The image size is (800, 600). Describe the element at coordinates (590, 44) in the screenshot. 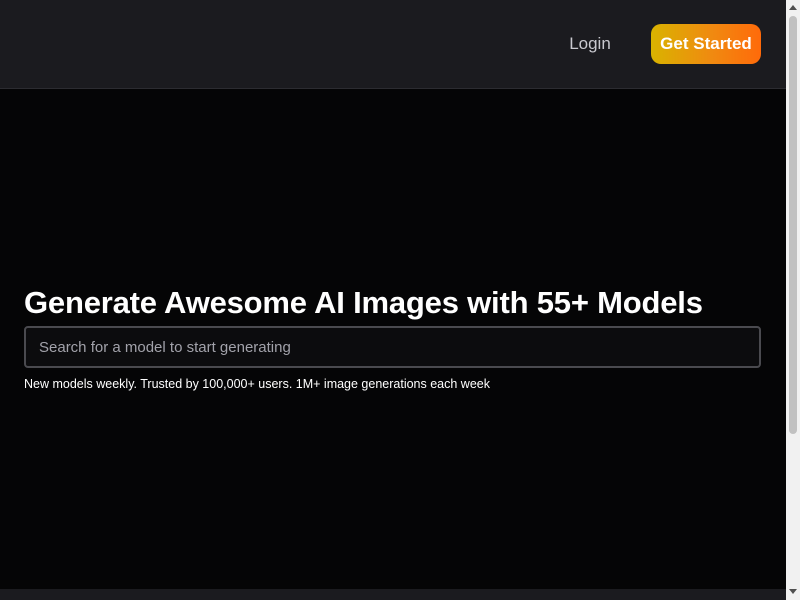

I see `login-link: Login` at that location.